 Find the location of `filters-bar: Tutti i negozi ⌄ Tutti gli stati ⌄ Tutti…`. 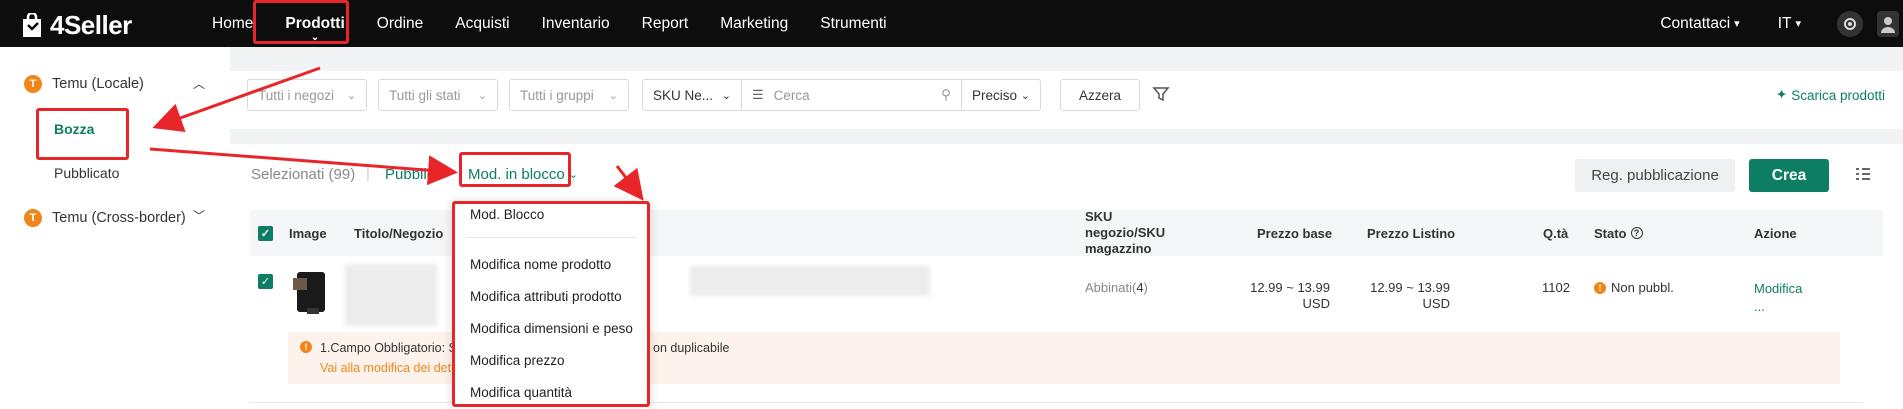

filters-bar: Tutti i negozi ⌄ Tutti gli stati ⌄ Tutti… is located at coordinates (1066, 100).